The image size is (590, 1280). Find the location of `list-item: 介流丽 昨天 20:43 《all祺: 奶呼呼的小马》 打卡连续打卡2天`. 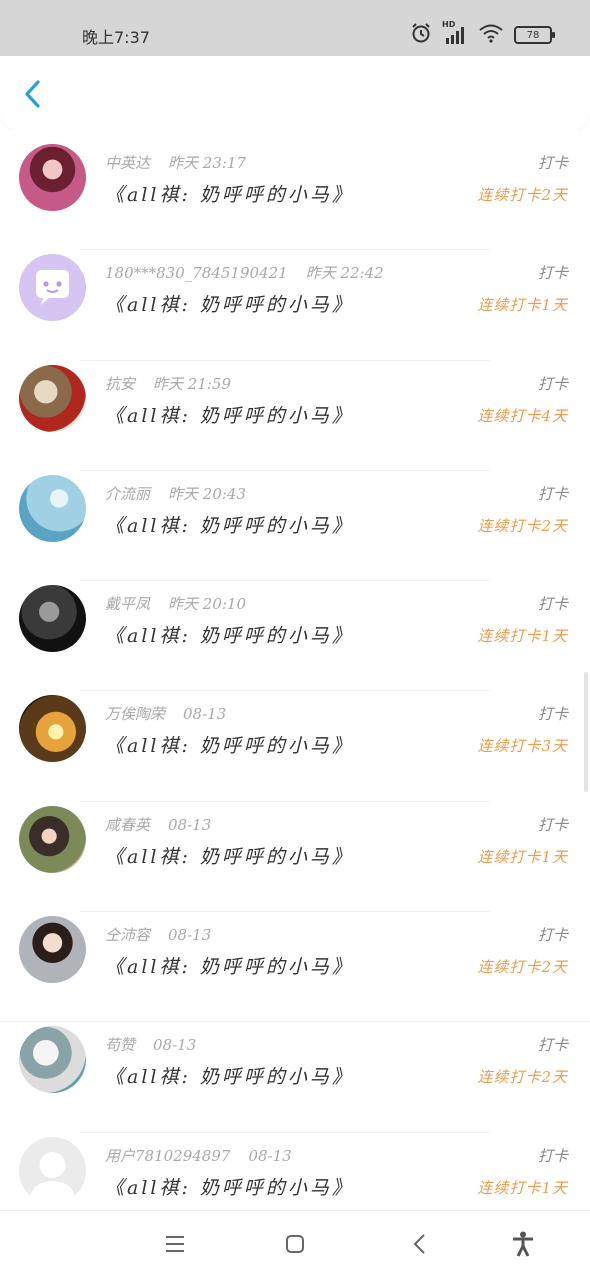

list-item: 介流丽 昨天 20:43 《all祺: 奶呼呼的小马》 打卡连续打卡2天 is located at coordinates (295, 526).